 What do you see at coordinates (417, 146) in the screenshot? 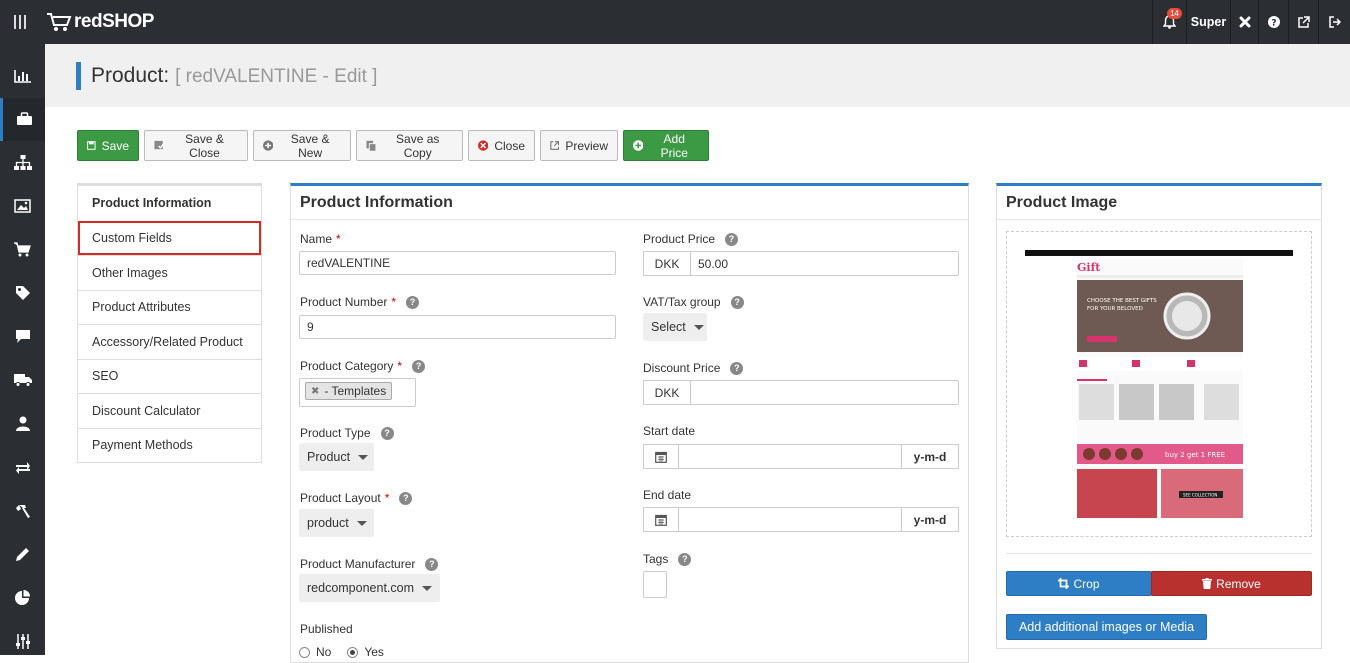
I see `save-copy-label: Save as Copy` at bounding box center [417, 146].